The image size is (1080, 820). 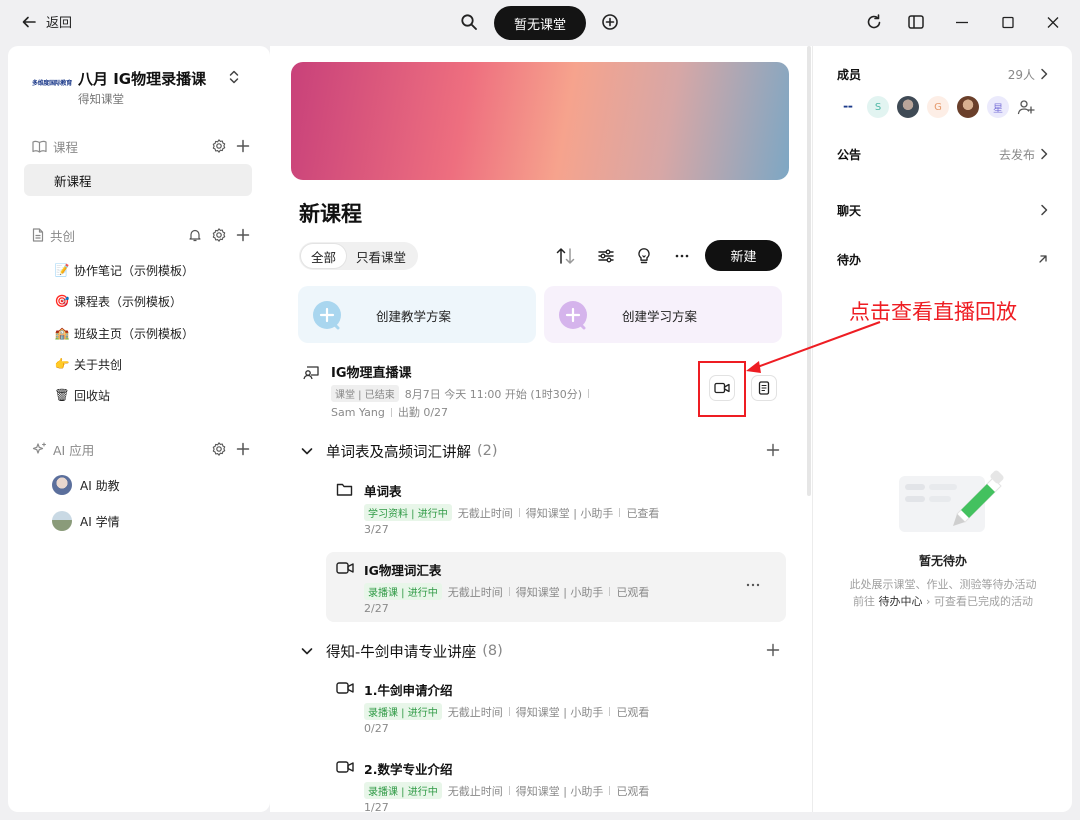 What do you see at coordinates (39, 146) in the screenshot?
I see `book-icon` at bounding box center [39, 146].